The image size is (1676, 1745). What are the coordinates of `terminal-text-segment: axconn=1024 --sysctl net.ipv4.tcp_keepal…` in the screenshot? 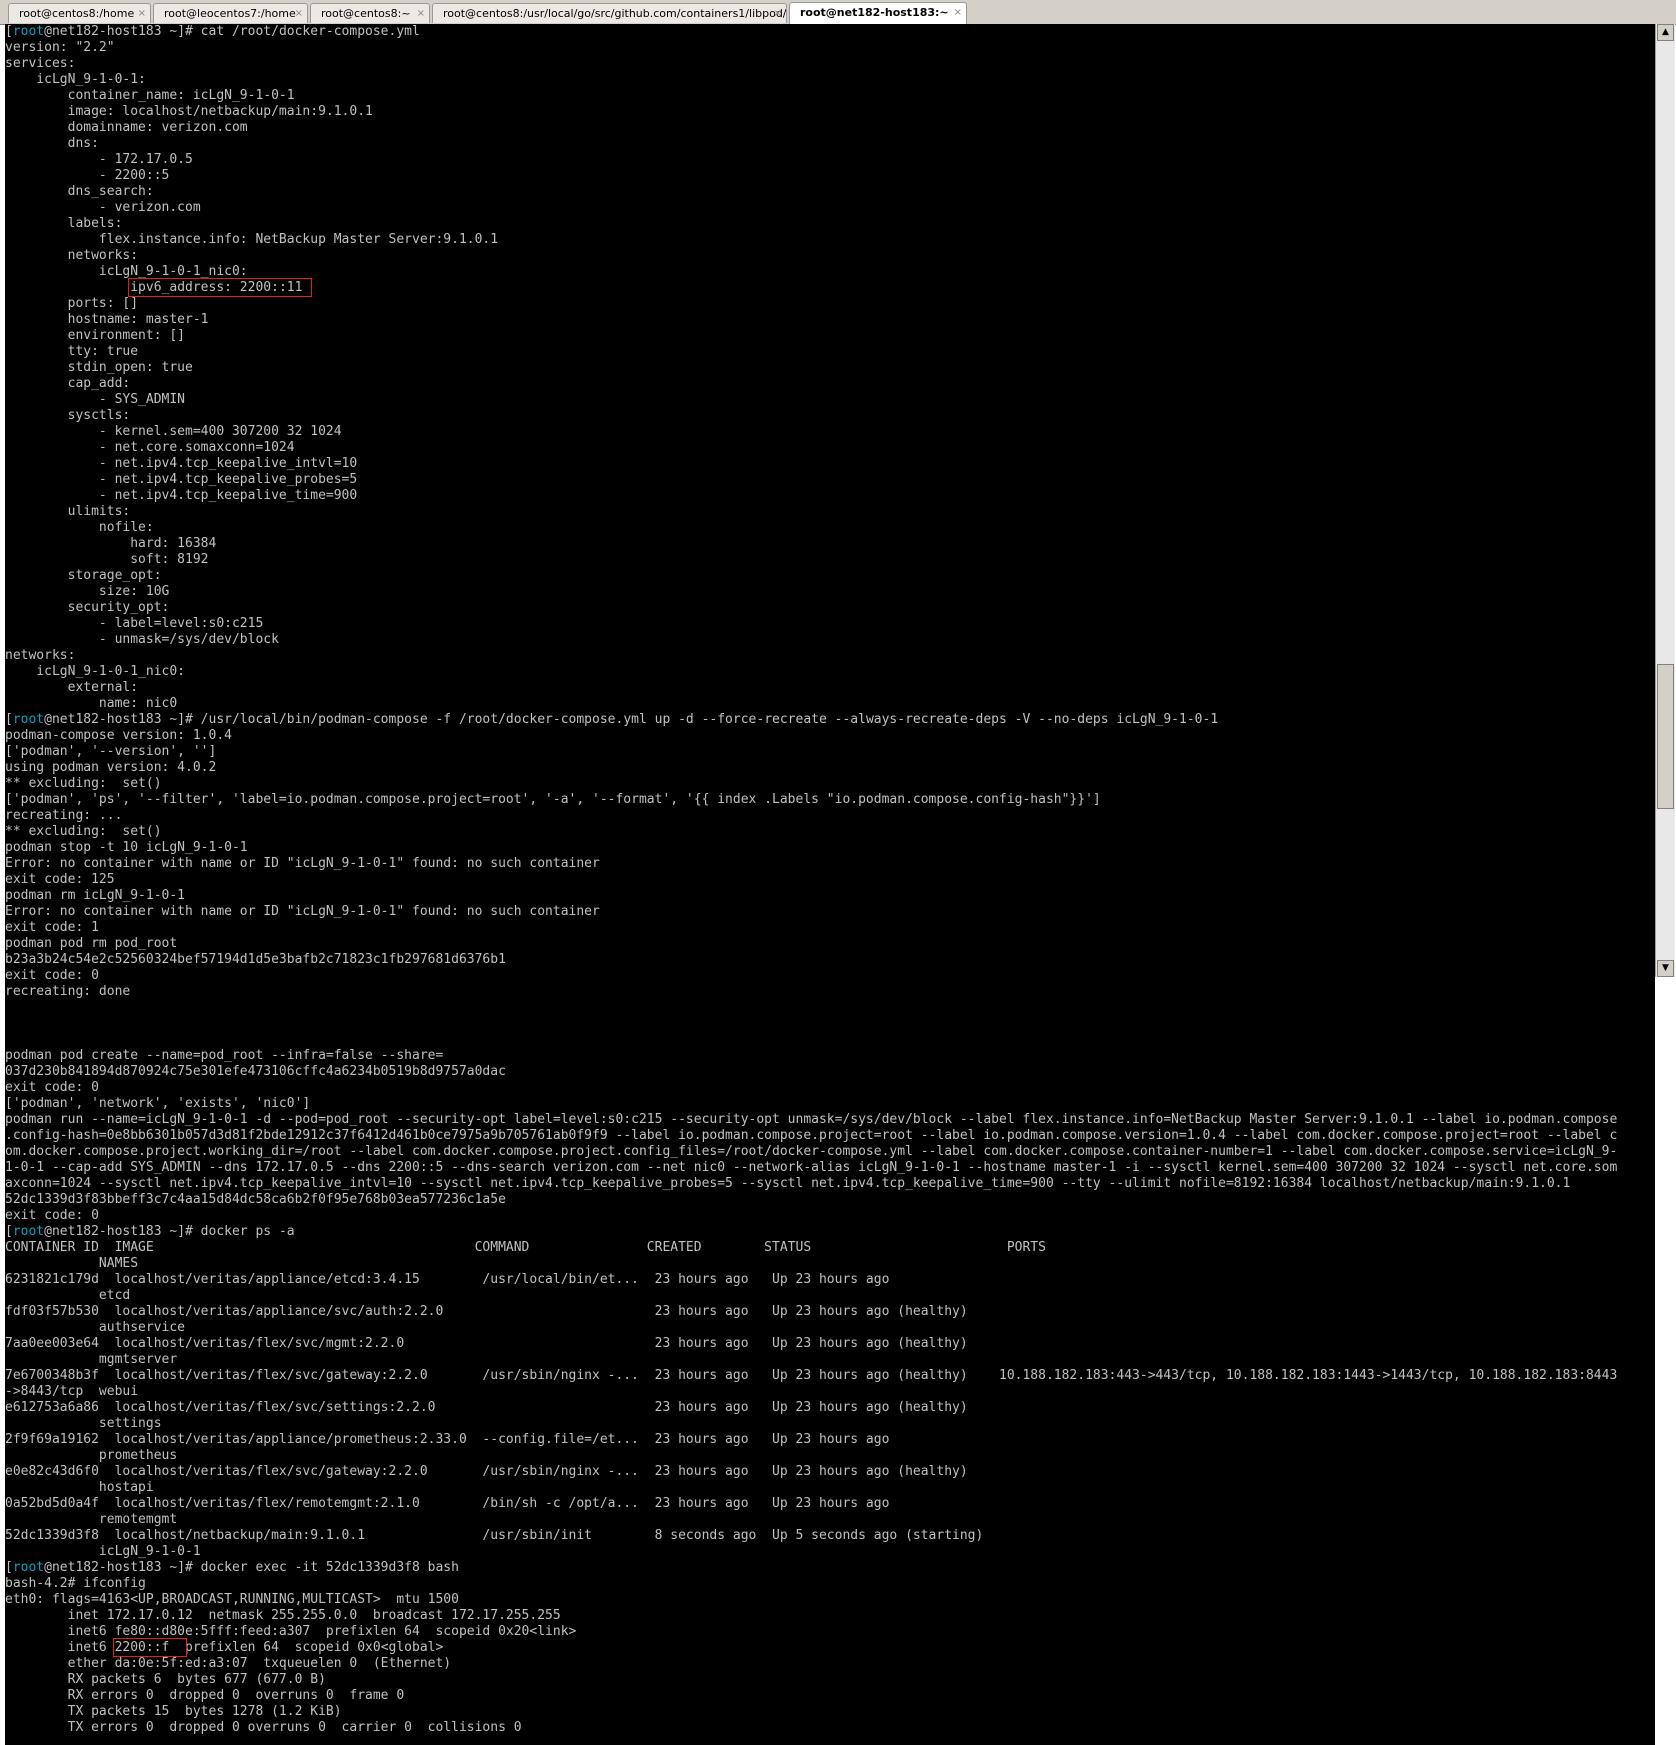 It's located at (788, 1183).